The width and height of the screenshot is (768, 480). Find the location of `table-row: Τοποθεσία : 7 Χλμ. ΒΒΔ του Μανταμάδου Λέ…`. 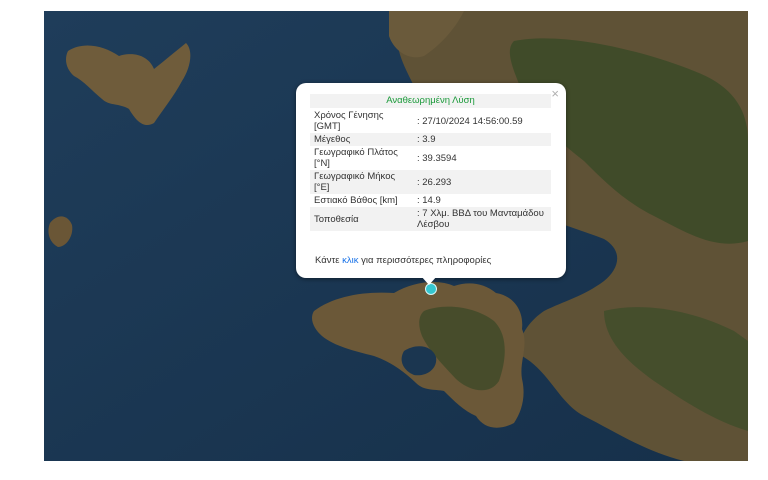

table-row: Τοποθεσία : 7 Χλμ. ΒΒΔ του Μανταμάδου Λέ… is located at coordinates (430, 219).